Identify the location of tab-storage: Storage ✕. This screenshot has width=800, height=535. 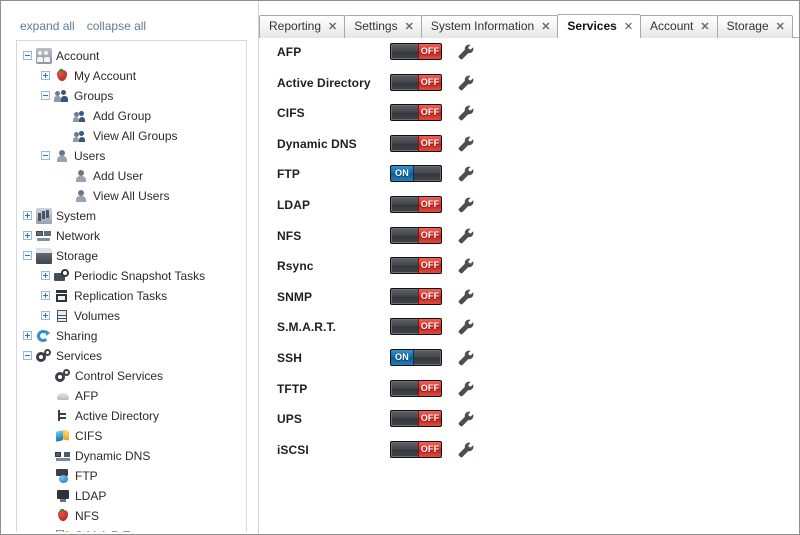
(754, 26).